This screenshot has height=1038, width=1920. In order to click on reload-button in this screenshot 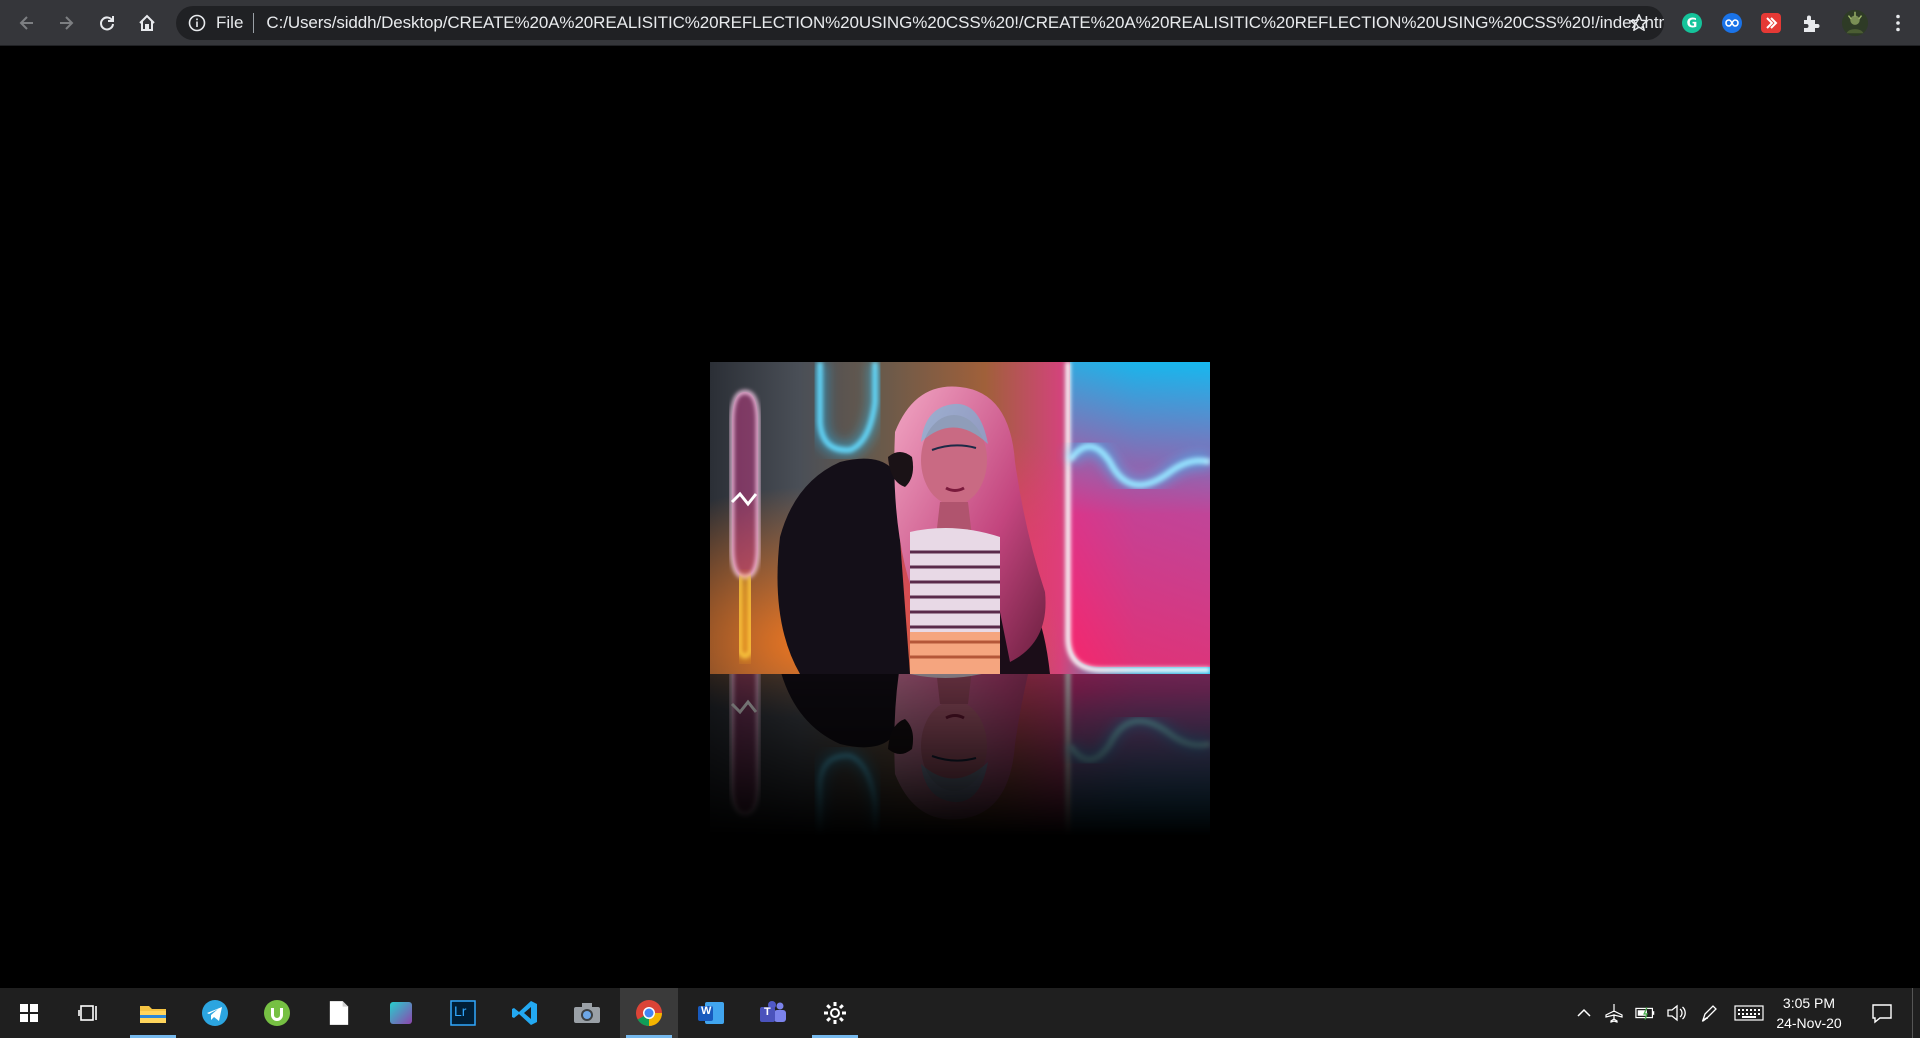, I will do `click(107, 23)`.